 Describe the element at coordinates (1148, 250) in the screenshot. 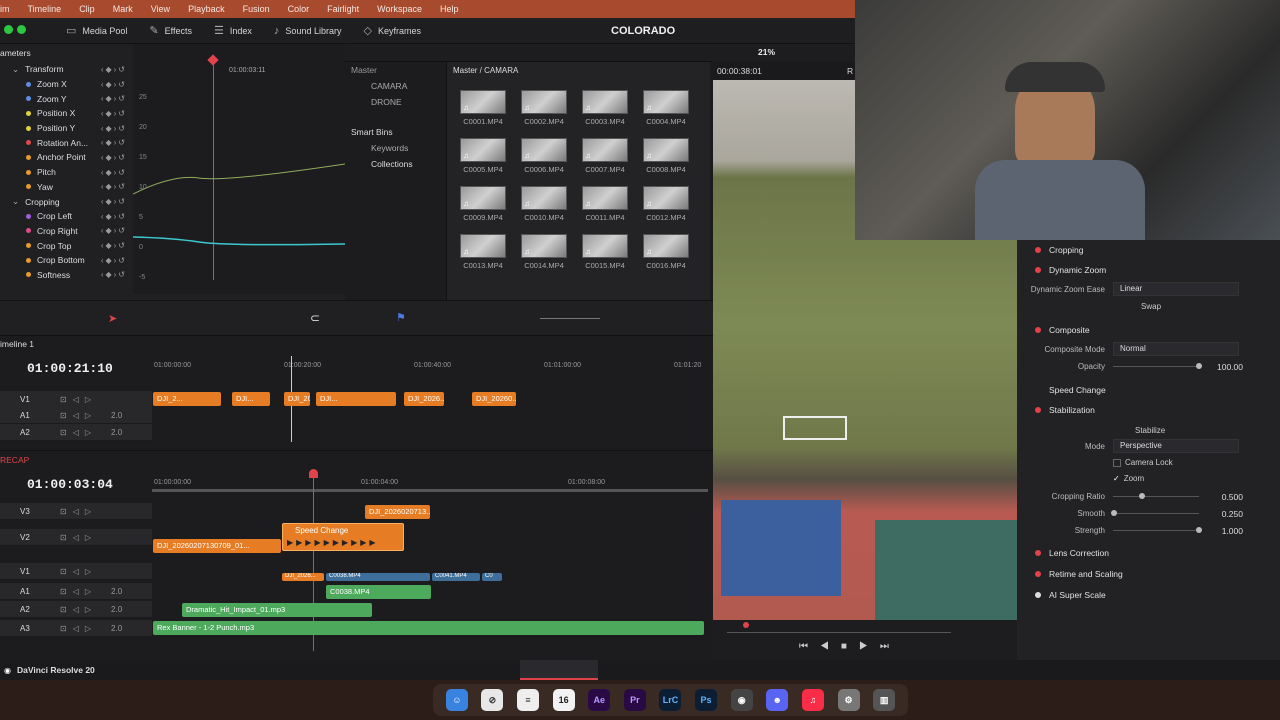

I see `cropping-section: Cropping` at that location.